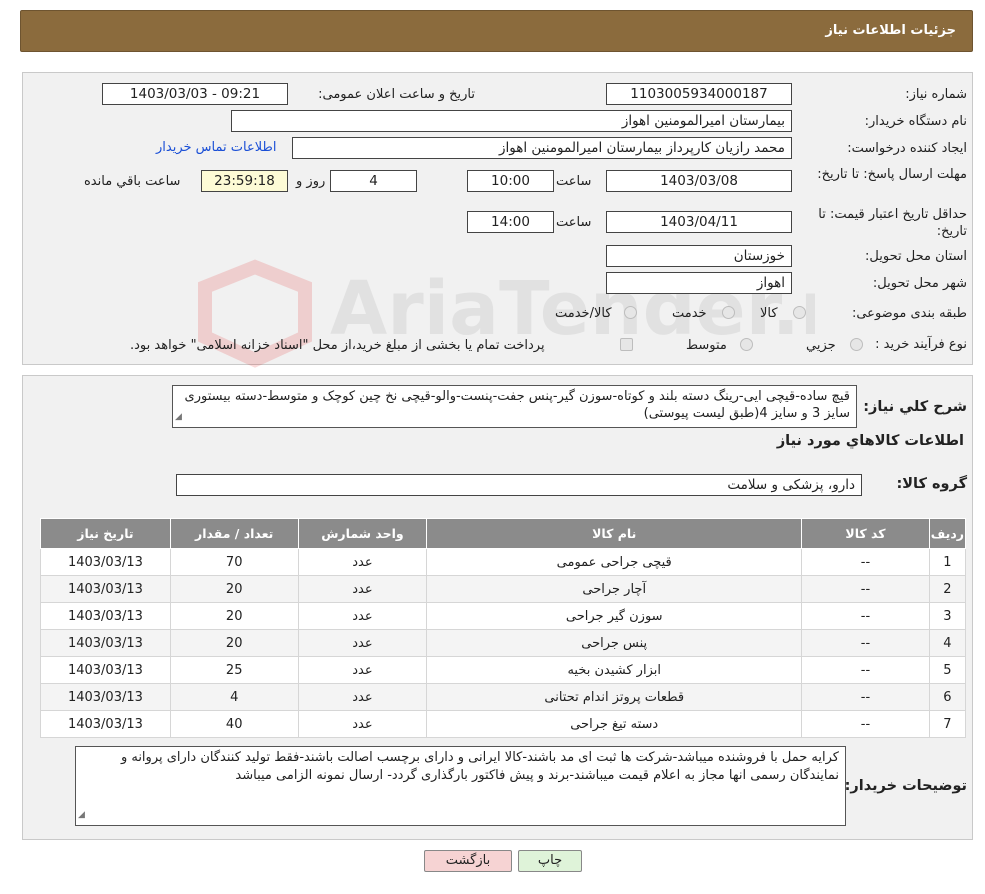  What do you see at coordinates (626, 344) in the screenshot?
I see `treasury-checkbox` at bounding box center [626, 344].